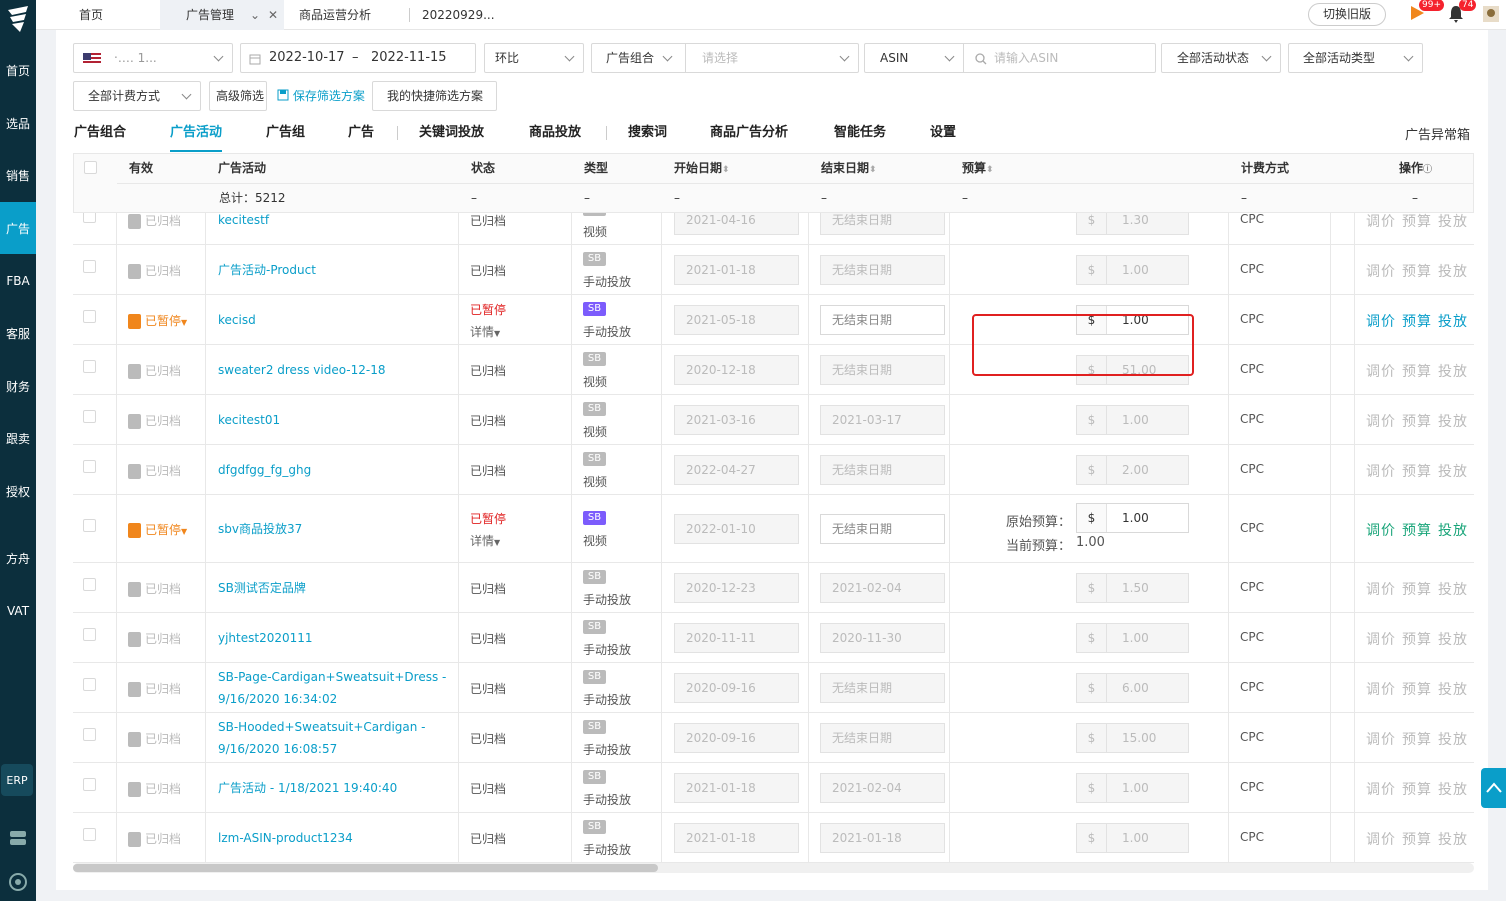  Describe the element at coordinates (639, 58) in the screenshot. I see `ad-group-type-select: 广告组合` at that location.